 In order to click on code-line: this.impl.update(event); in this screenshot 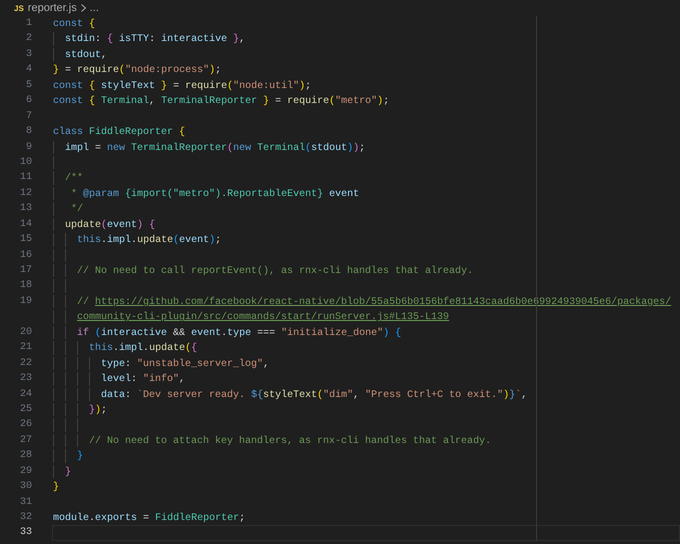, I will do `click(366, 240)`.